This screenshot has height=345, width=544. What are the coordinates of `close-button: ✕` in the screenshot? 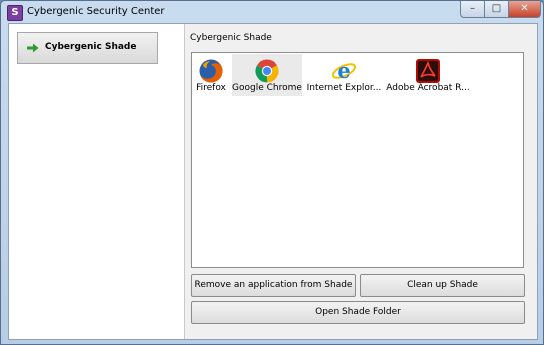 It's located at (525, 9).